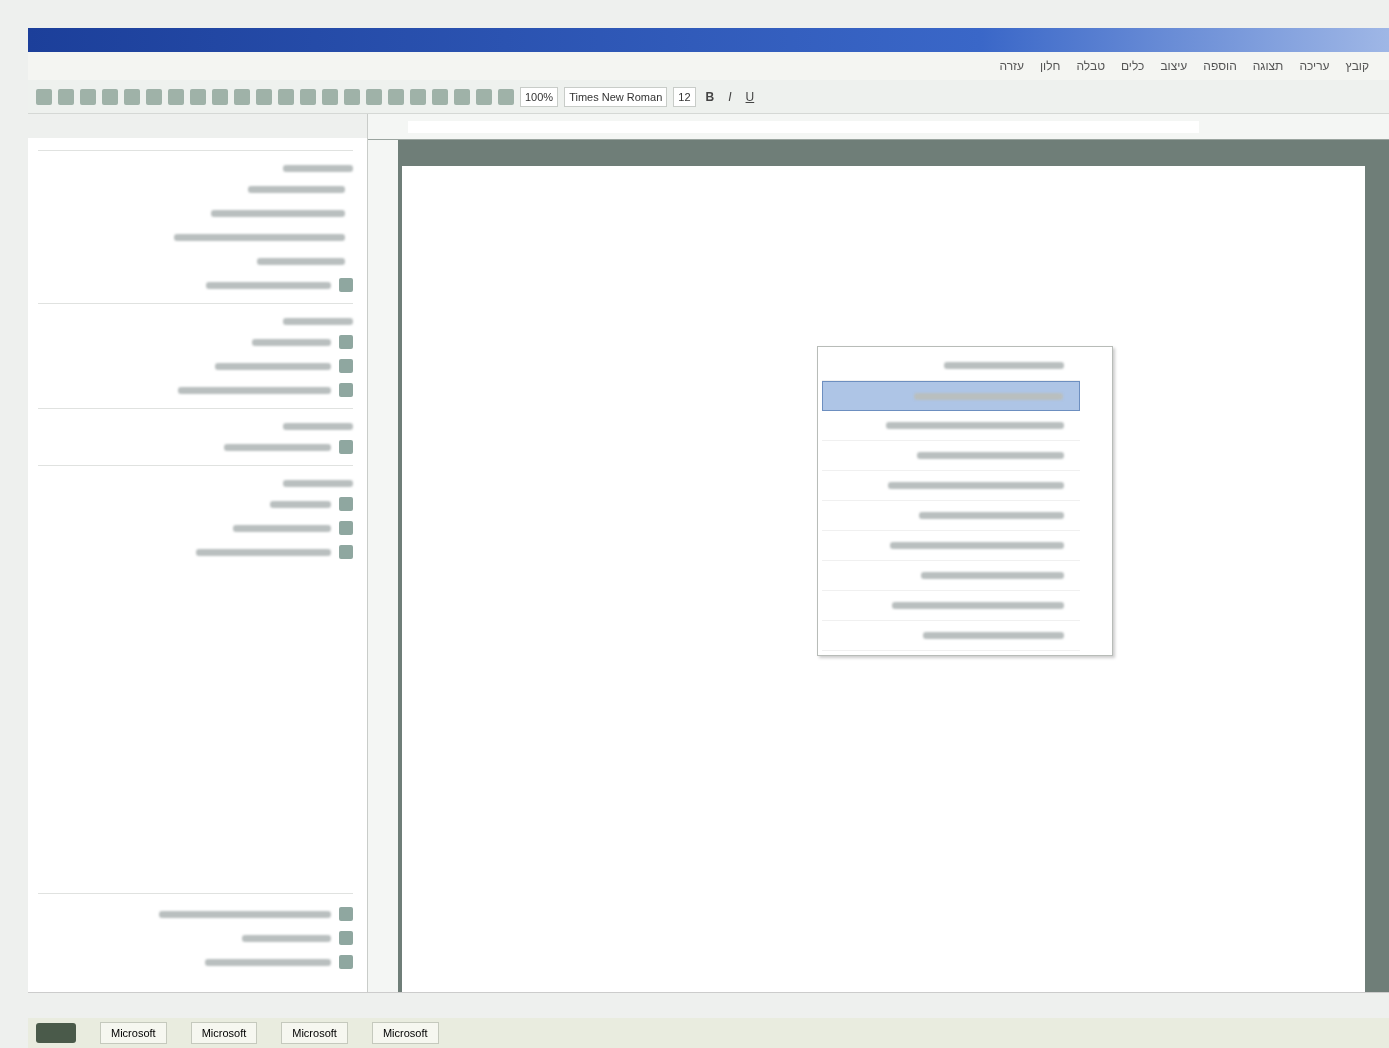 The image size is (1389, 1048). Describe the element at coordinates (1220, 66) in the screenshot. I see `menu-item: הוספה` at that location.